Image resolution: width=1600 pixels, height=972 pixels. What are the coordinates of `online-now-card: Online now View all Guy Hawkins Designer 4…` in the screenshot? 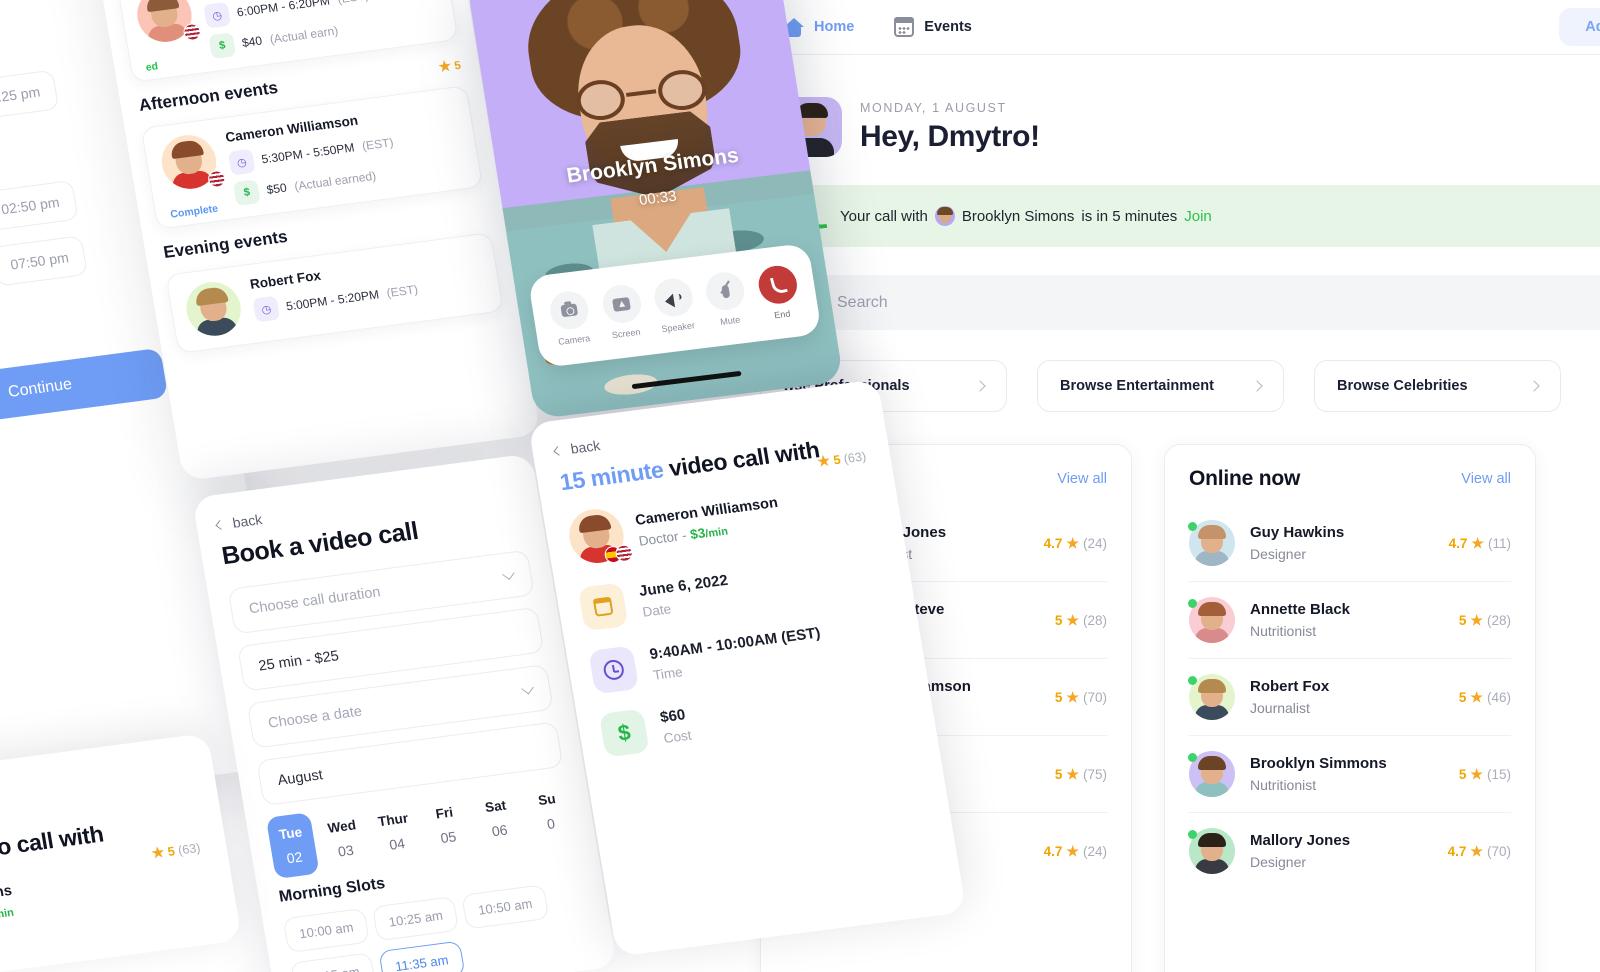 It's located at (1350, 708).